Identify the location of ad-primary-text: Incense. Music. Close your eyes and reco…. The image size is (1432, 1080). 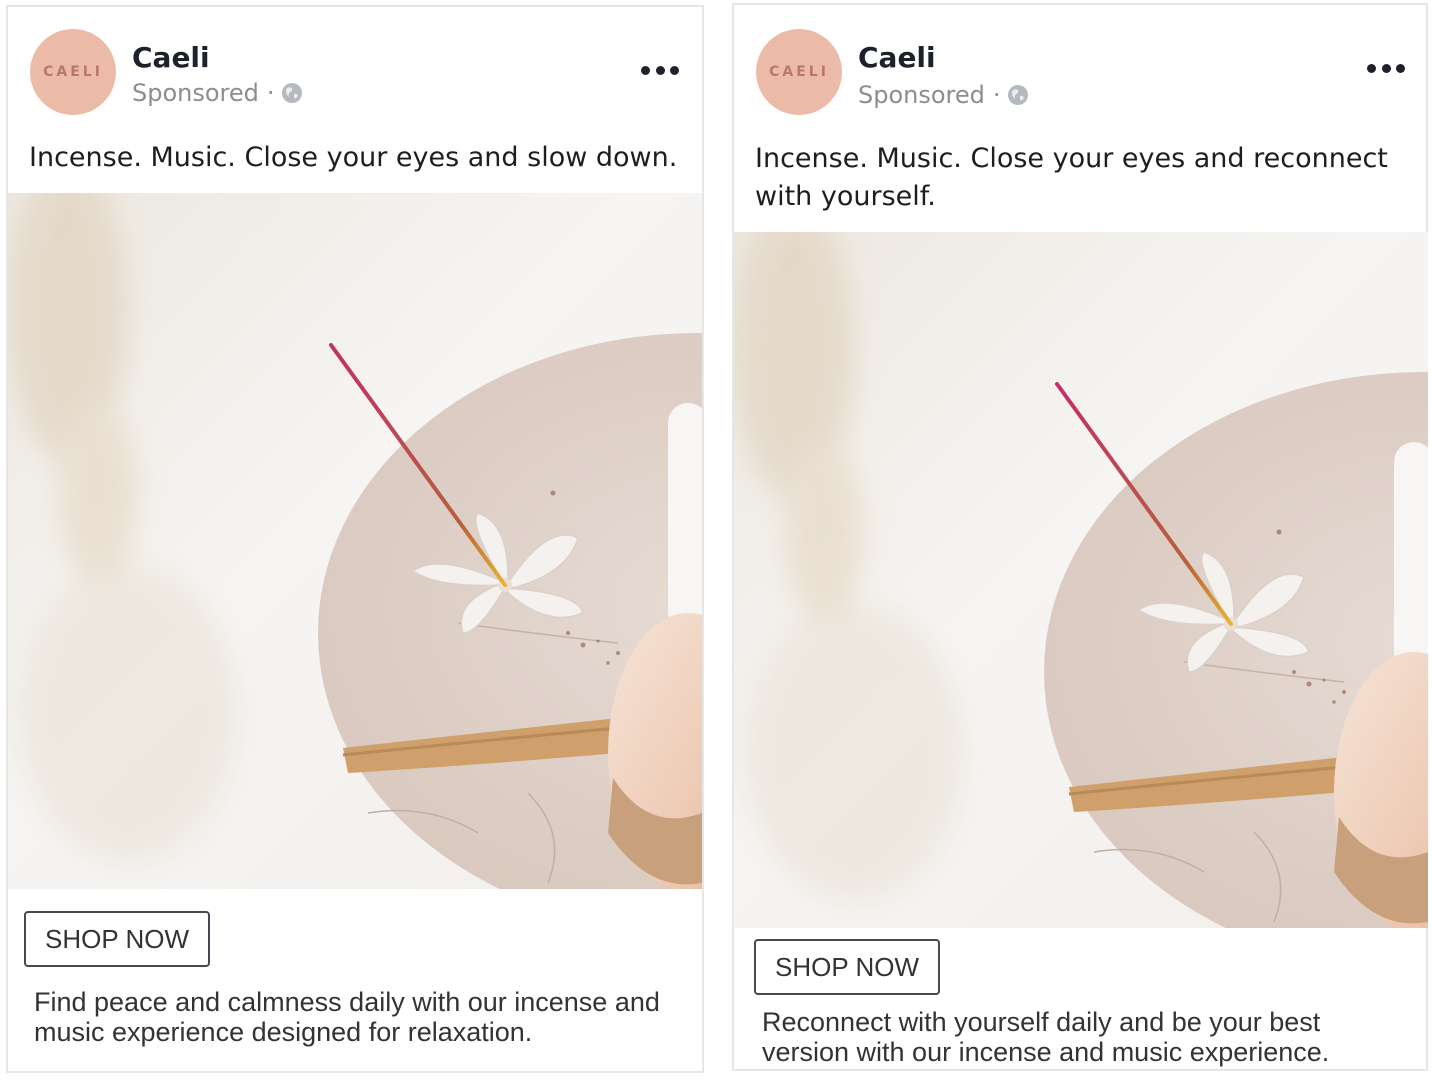
(1071, 177).